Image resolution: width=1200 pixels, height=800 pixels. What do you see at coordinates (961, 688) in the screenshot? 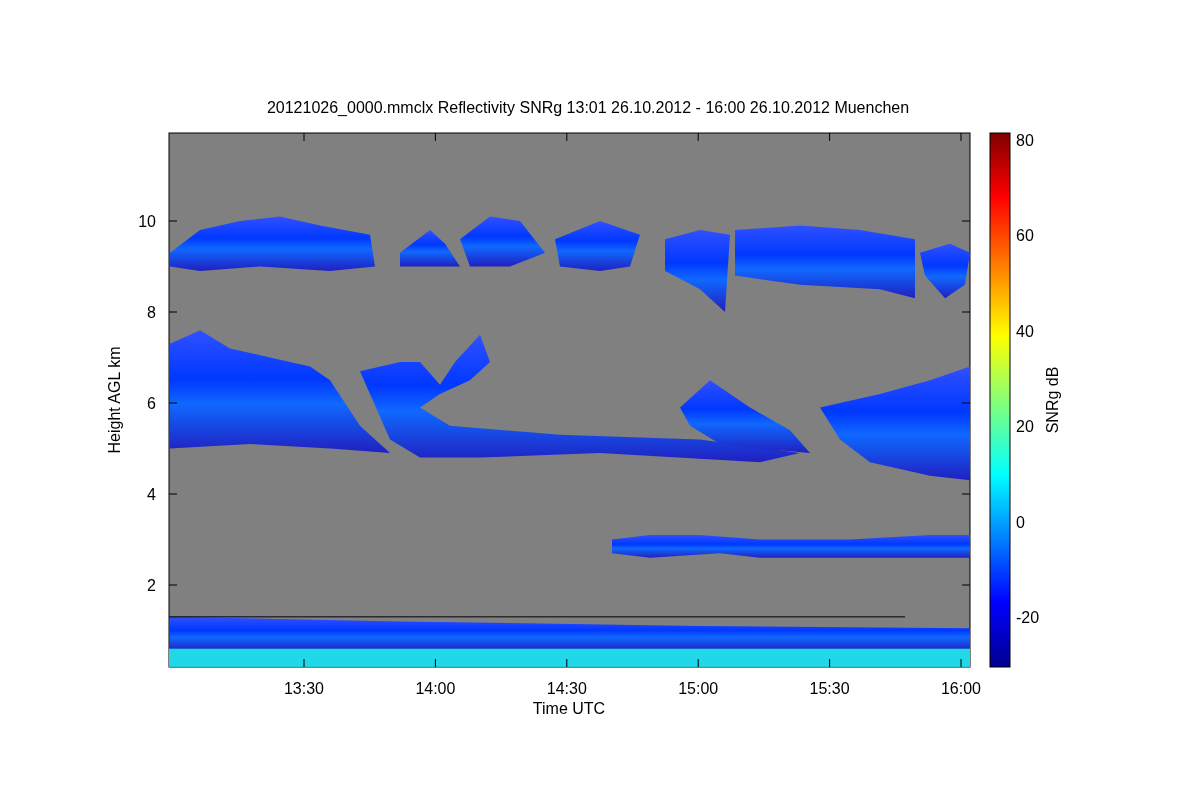
I see `x-tick-label: 16:00` at bounding box center [961, 688].